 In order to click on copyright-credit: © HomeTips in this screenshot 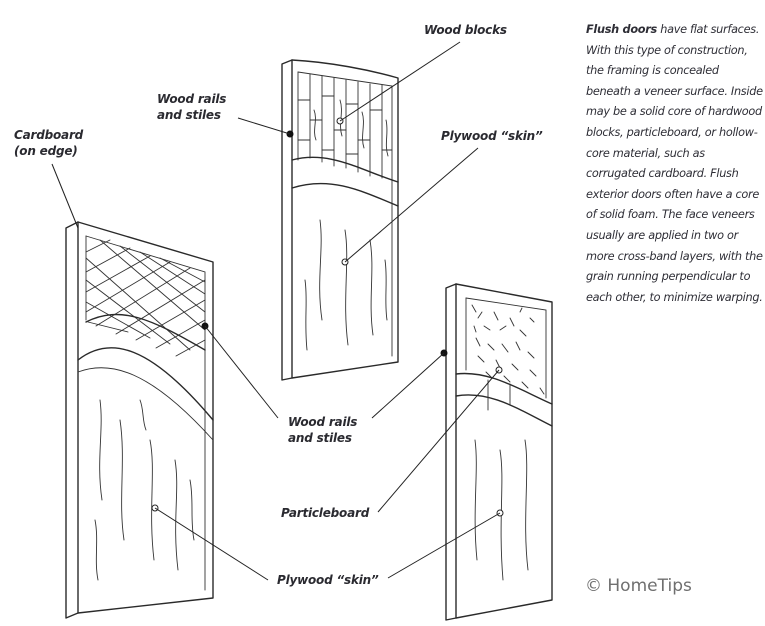, I will do `click(638, 586)`.